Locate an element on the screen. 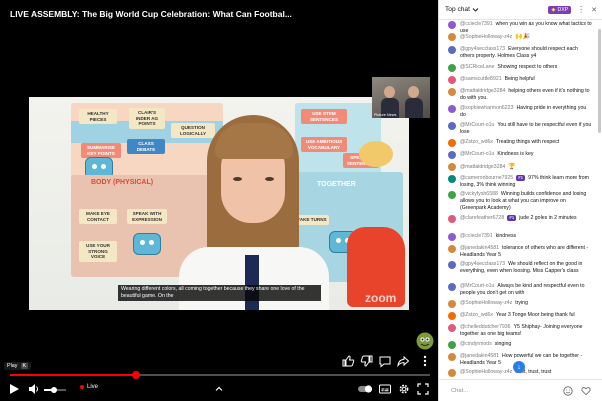  chat-message: @mattaldridge3284 🏆 is located at coordinates (520, 167).